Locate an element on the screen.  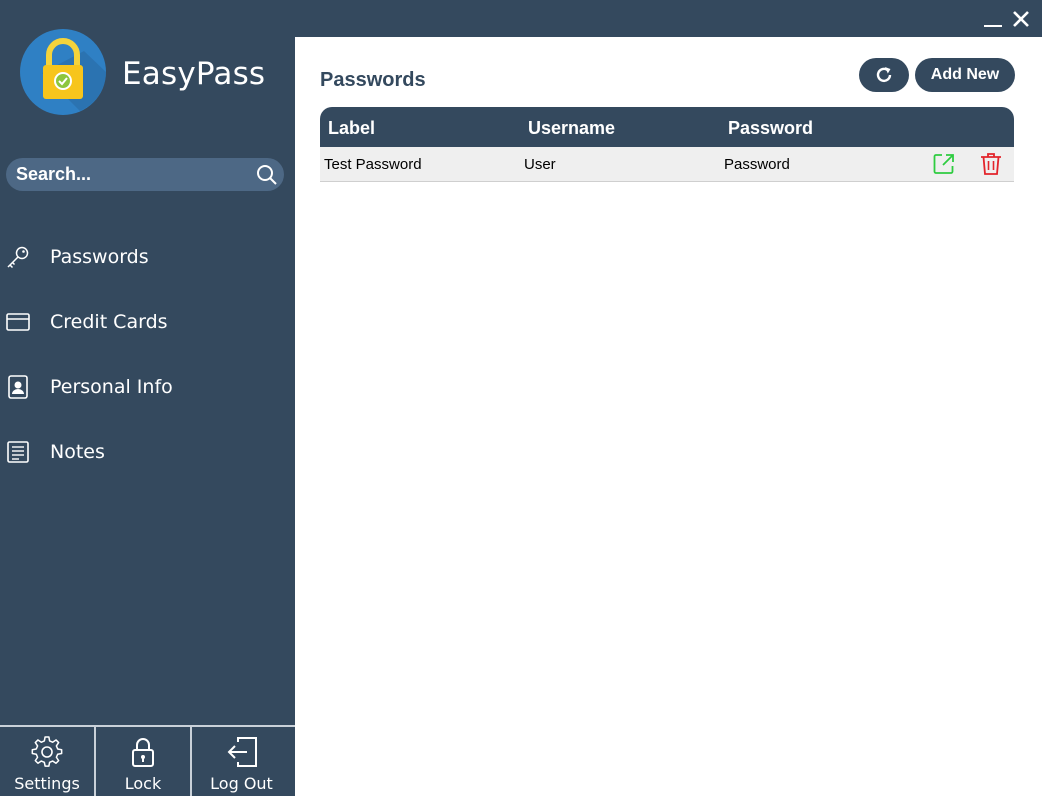
cell-username: User is located at coordinates (540, 164).